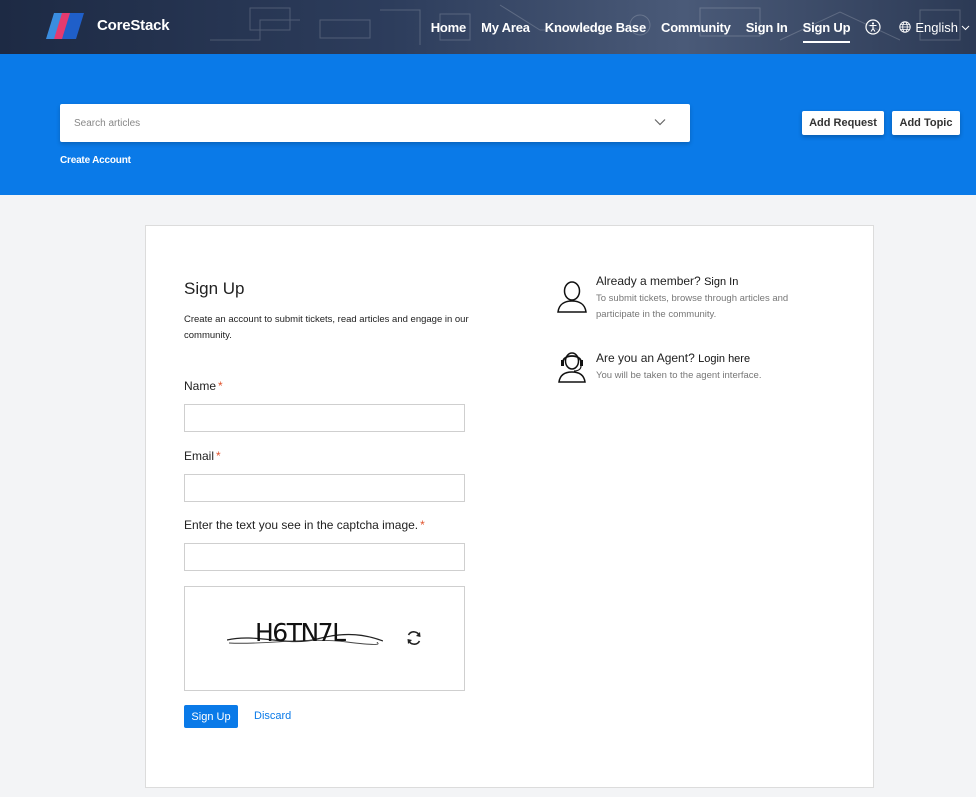 The image size is (976, 797). I want to click on email-label-text: Email, so click(199, 456).